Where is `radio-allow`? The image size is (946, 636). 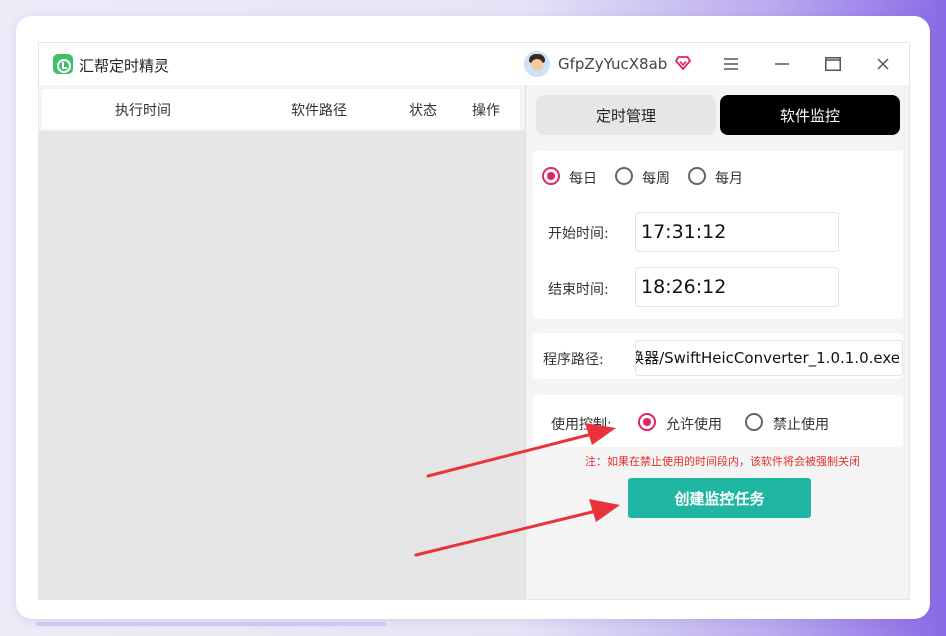
radio-allow is located at coordinates (647, 422).